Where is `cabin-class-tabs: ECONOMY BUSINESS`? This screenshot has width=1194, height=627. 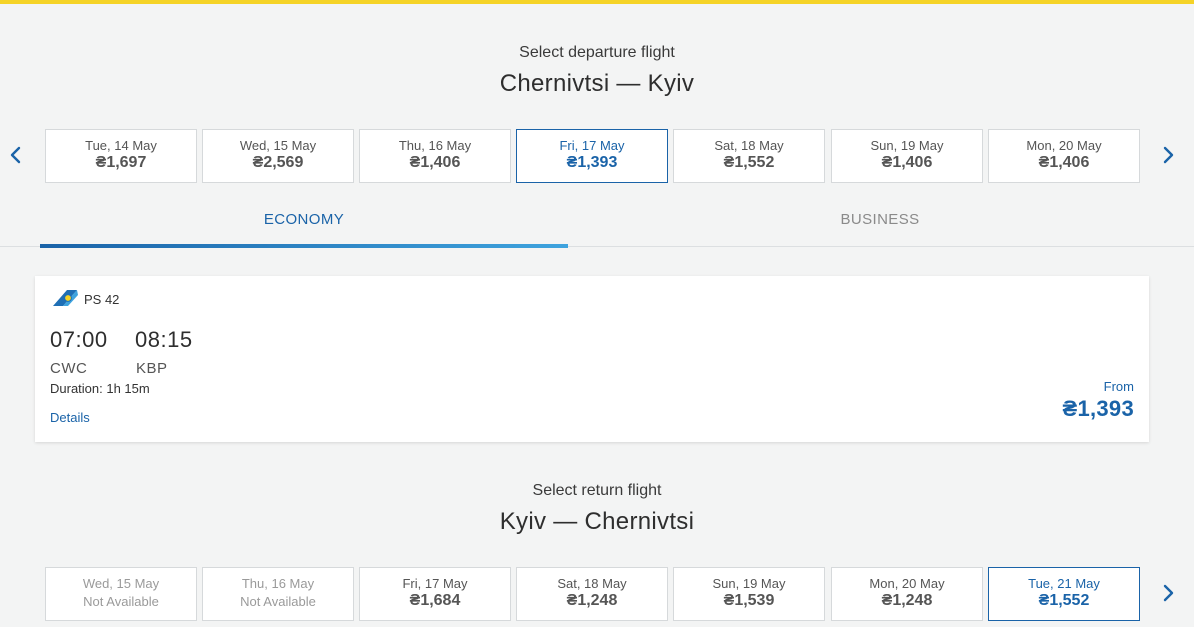
cabin-class-tabs: ECONOMY BUSINESS is located at coordinates (597, 225).